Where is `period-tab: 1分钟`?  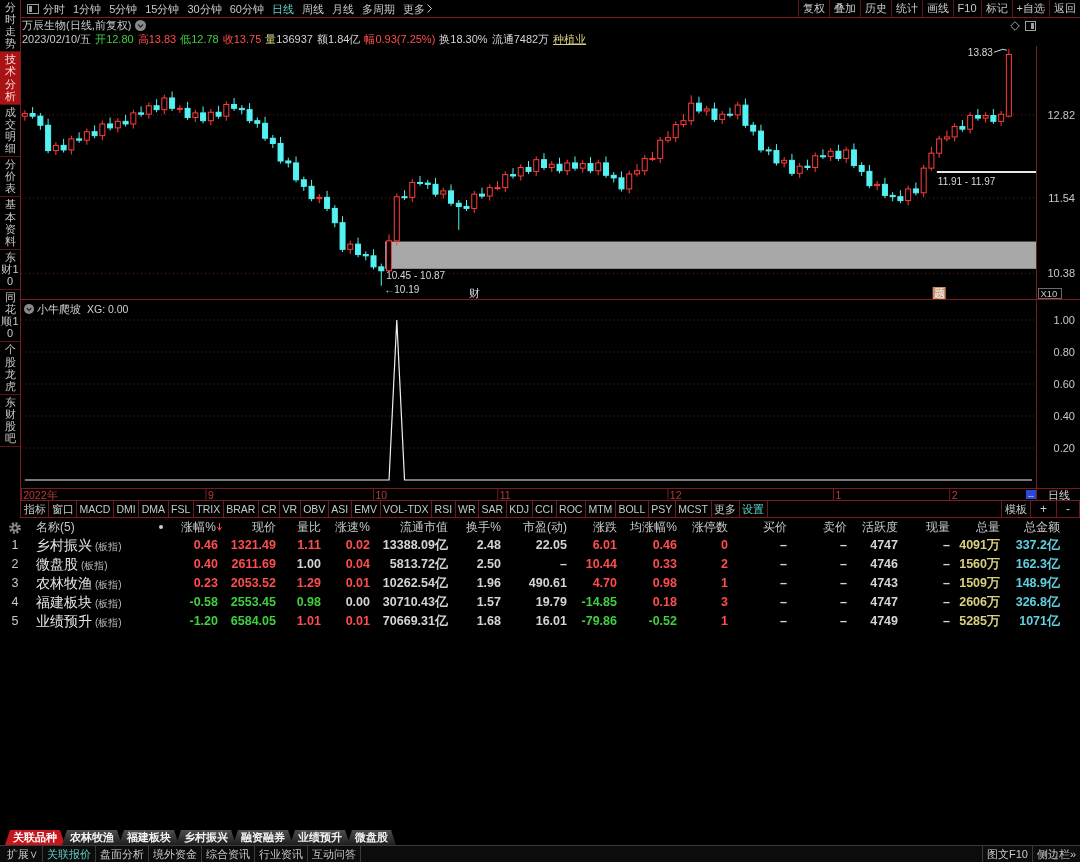 period-tab: 1分钟 is located at coordinates (87, 8).